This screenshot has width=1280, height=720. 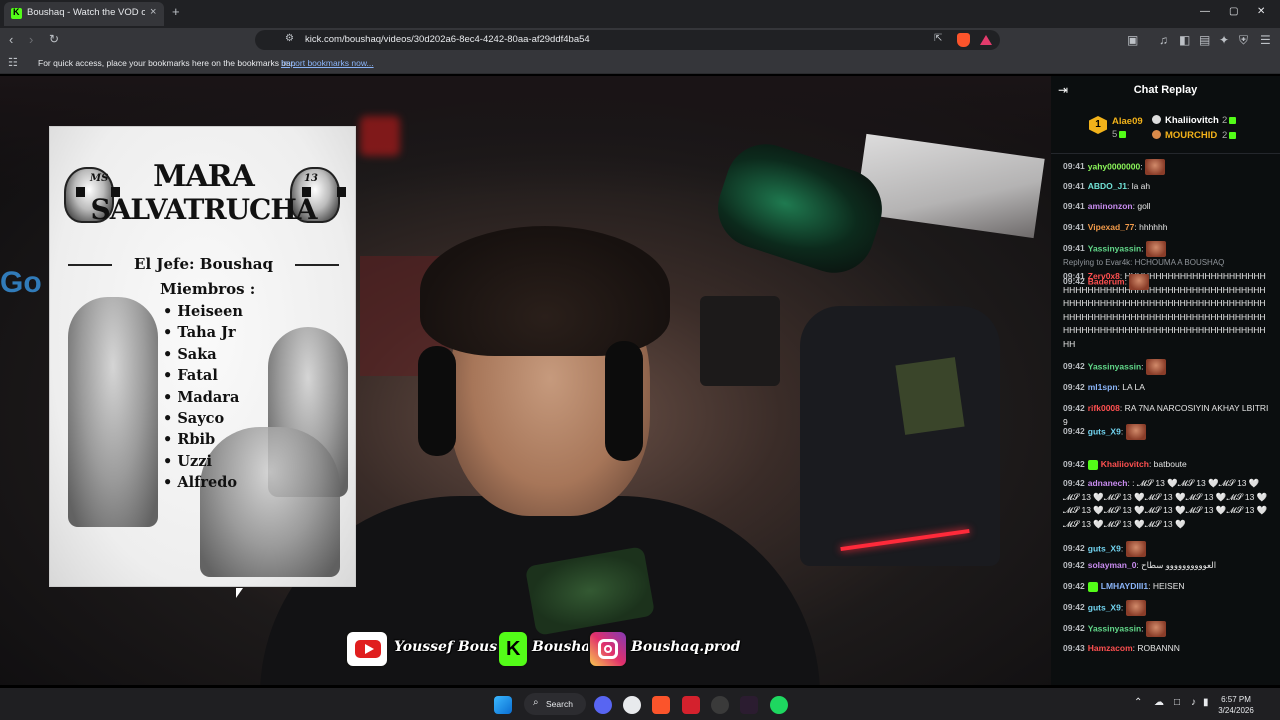 What do you see at coordinates (1103, 387) in the screenshot?
I see `message-username: ml1spn` at bounding box center [1103, 387].